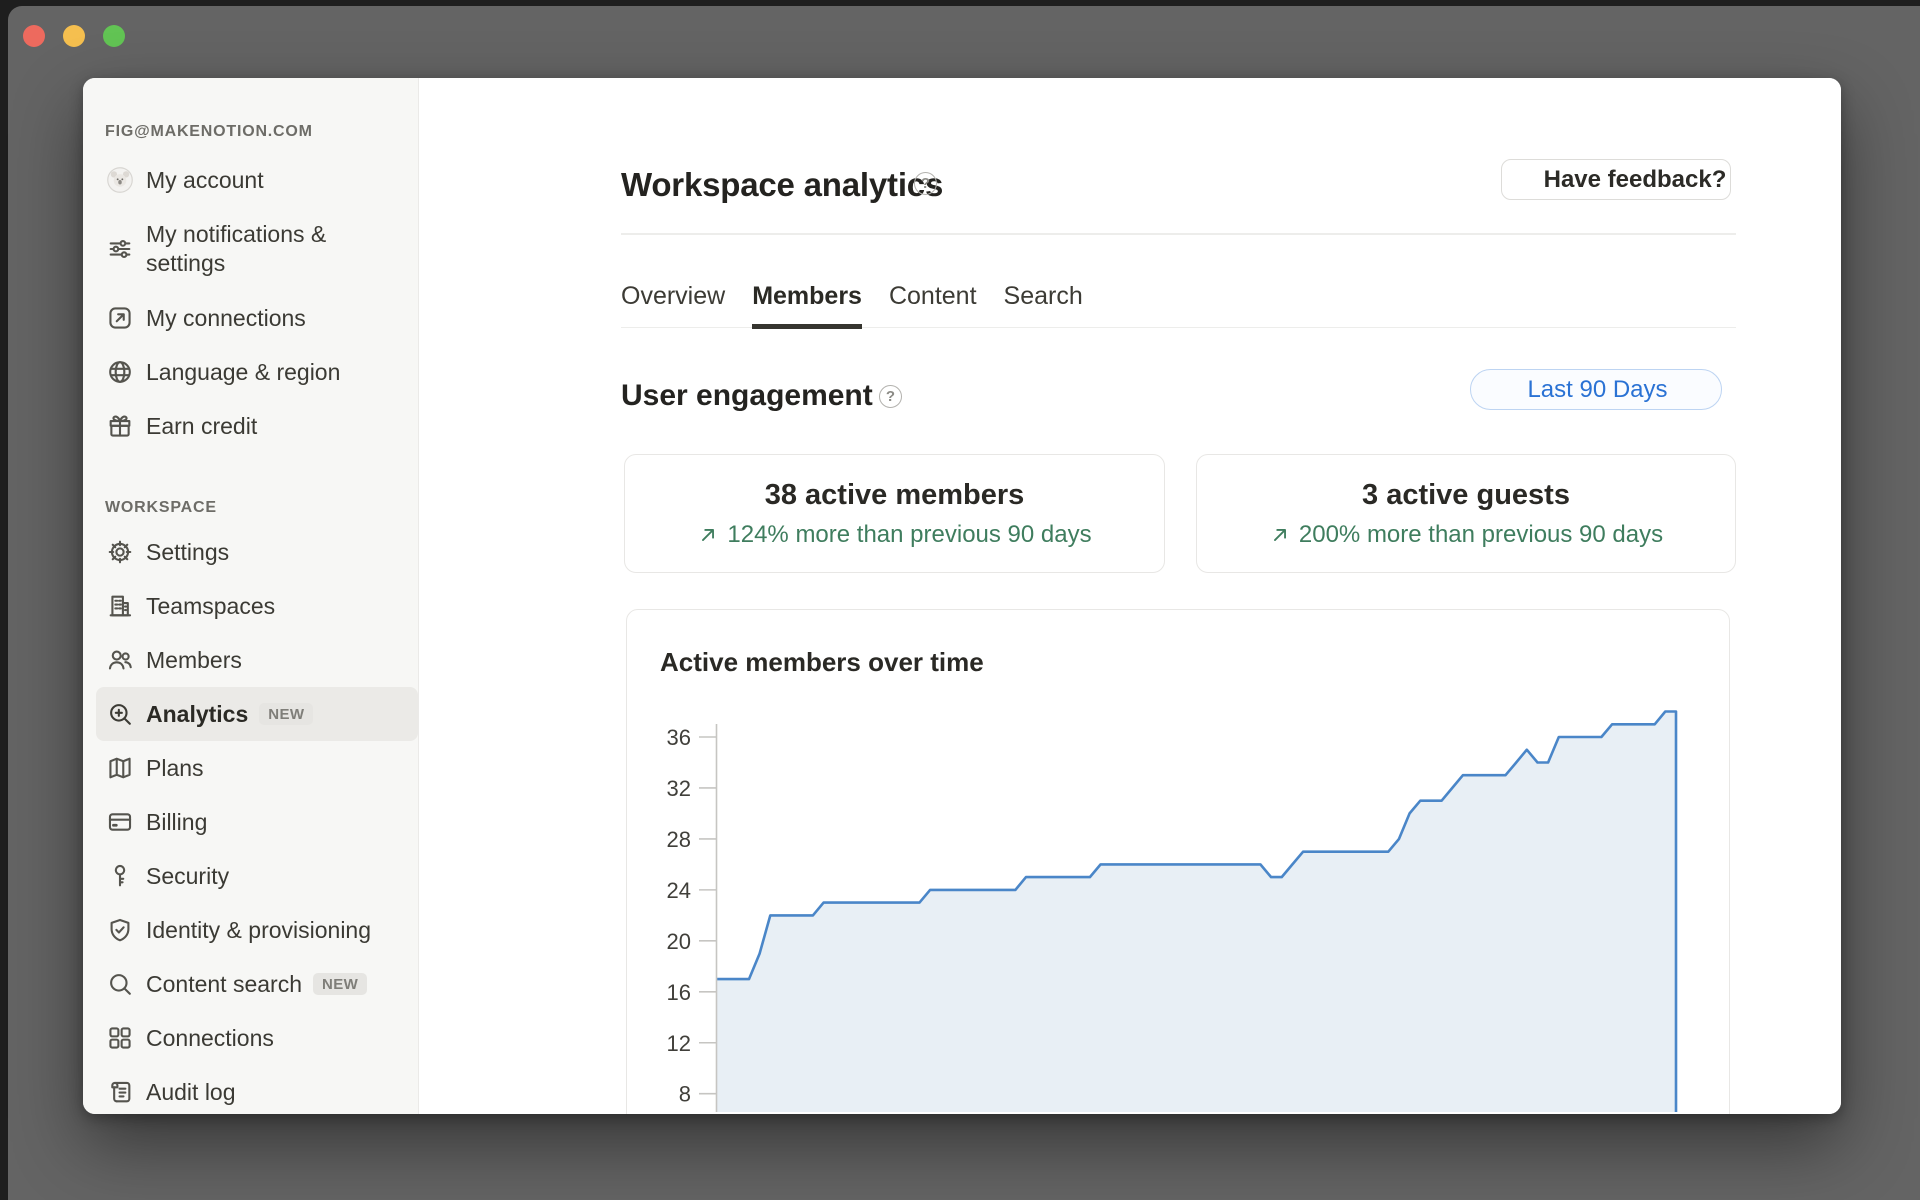 This screenshot has width=1920, height=1200. I want to click on tab-search: Search, so click(1043, 296).